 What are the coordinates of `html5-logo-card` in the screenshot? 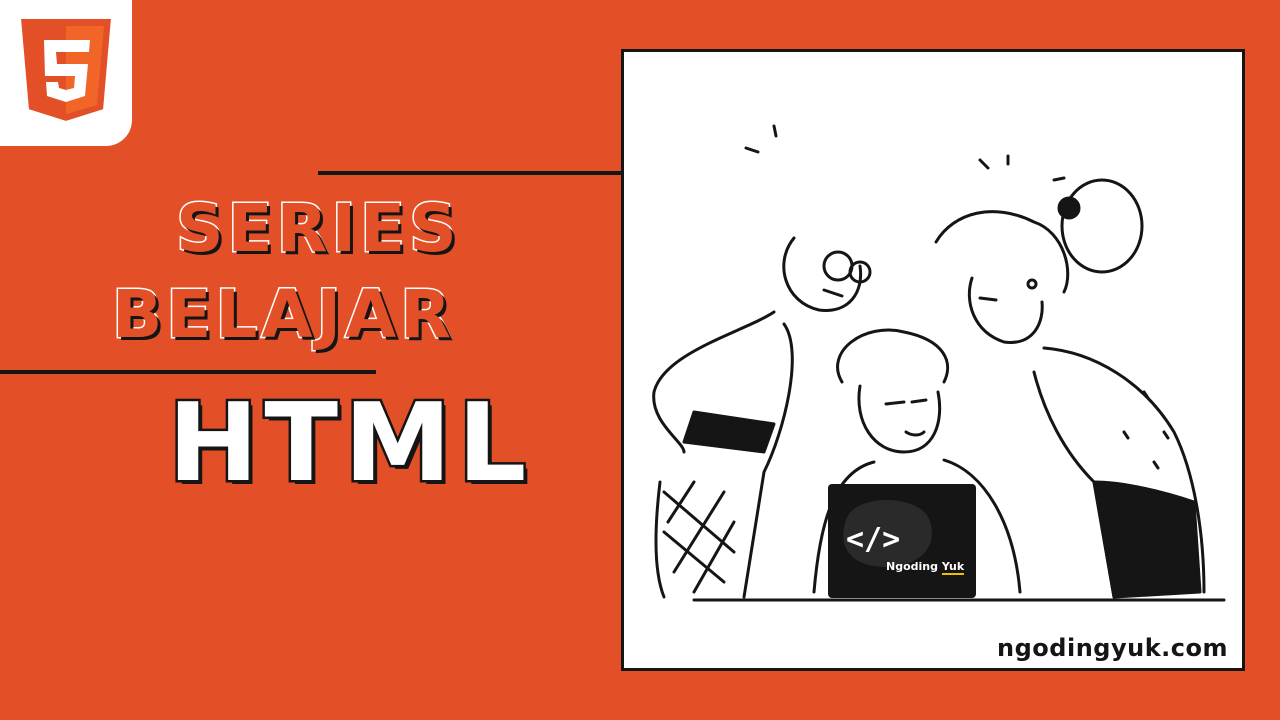 It's located at (66, 73).